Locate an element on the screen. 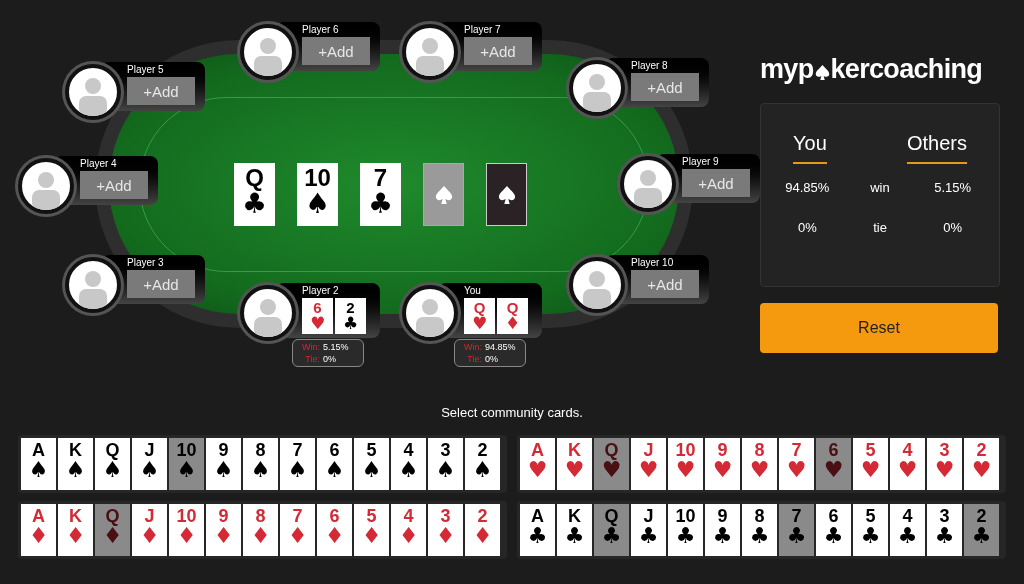  picker-card: K ♠ is located at coordinates (75, 463).